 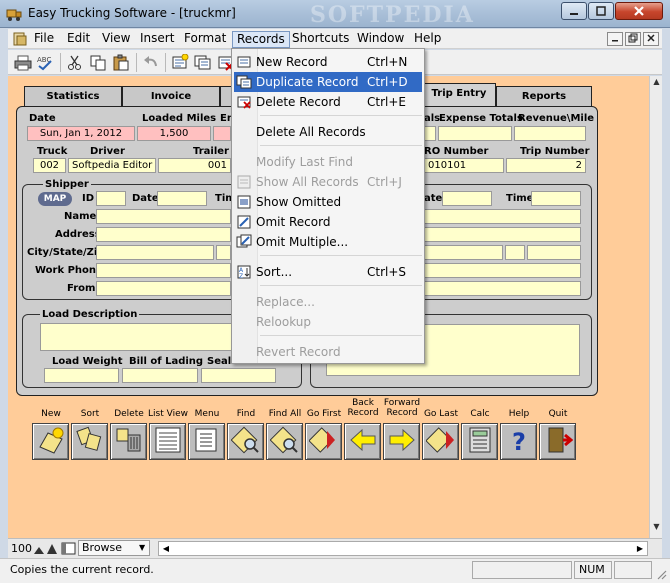 I want to click on ro-number-field: 010101, so click(x=464, y=165).